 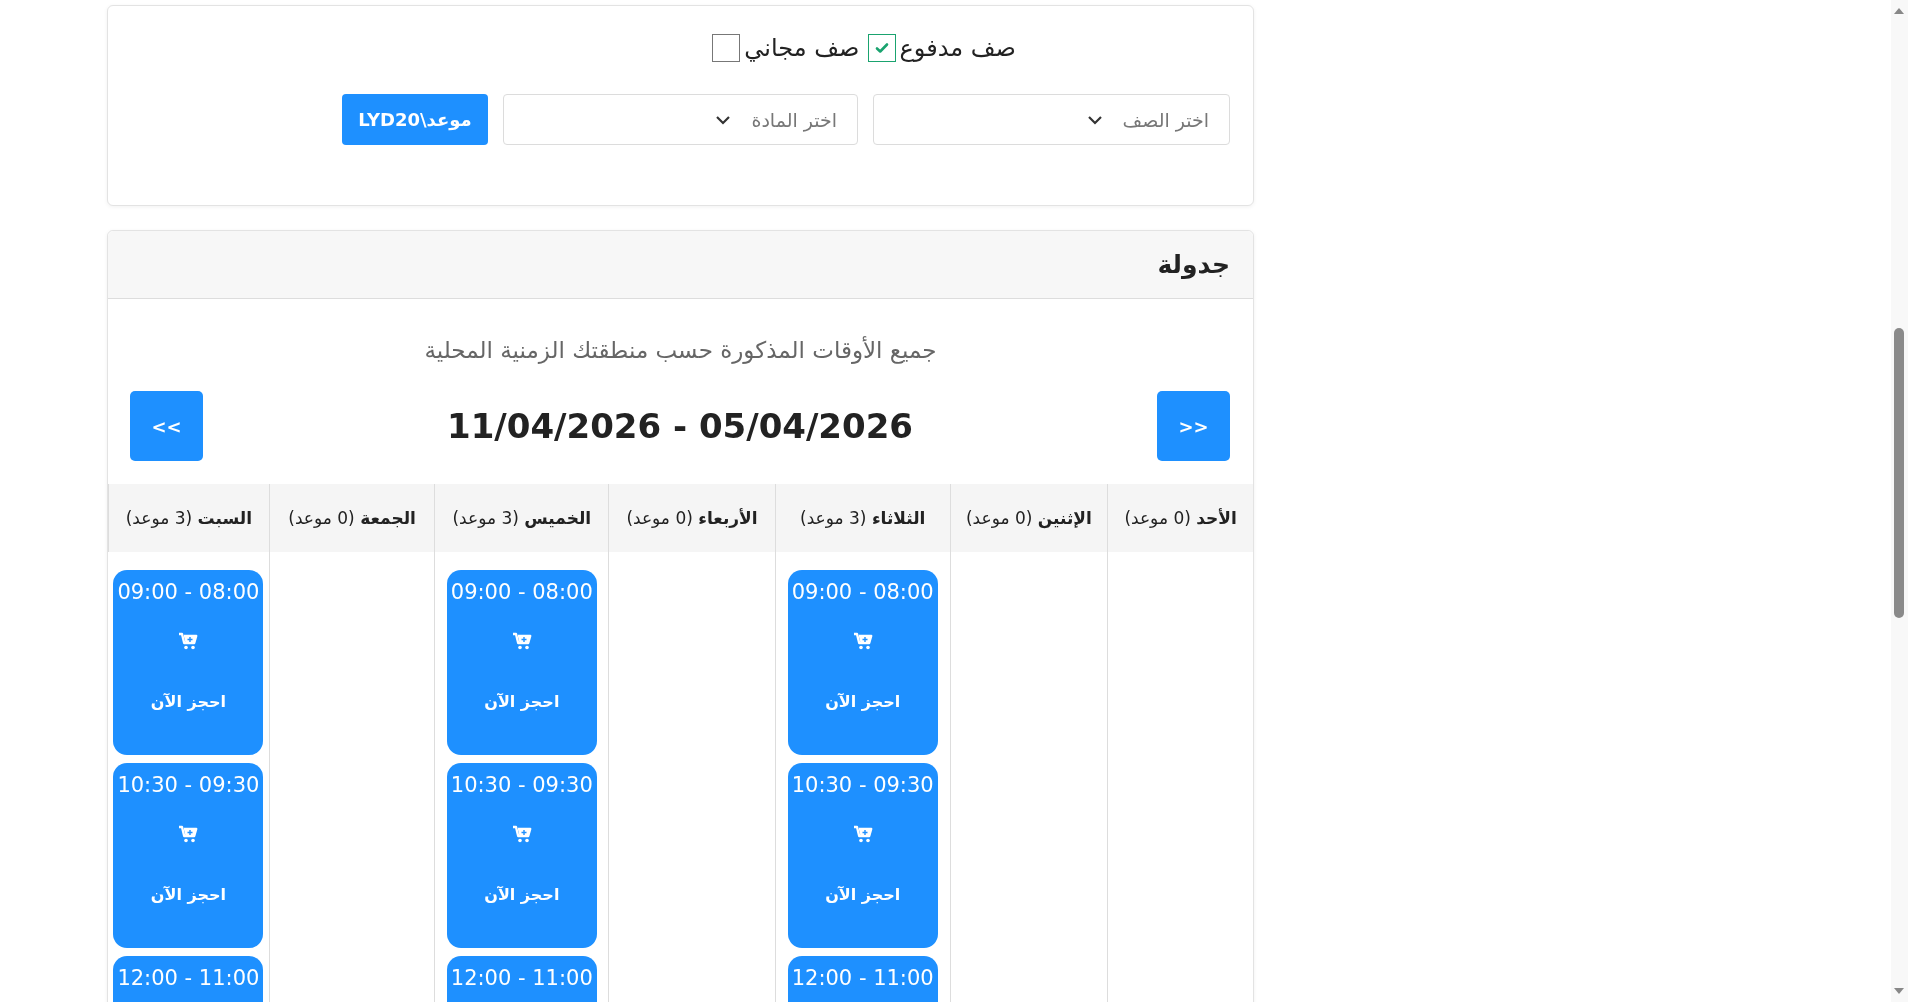 What do you see at coordinates (680, 119) in the screenshot?
I see `subject-select: اختر المادة` at bounding box center [680, 119].